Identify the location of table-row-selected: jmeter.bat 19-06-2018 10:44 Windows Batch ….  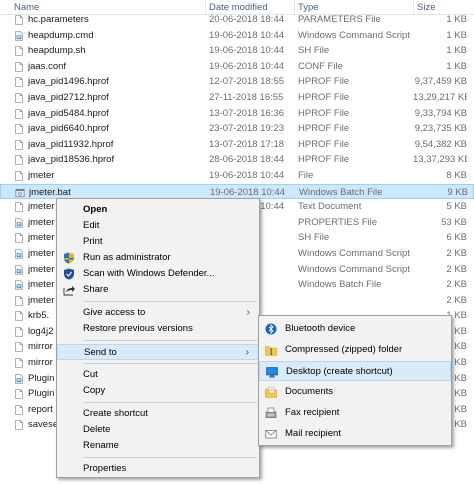
(237, 191).